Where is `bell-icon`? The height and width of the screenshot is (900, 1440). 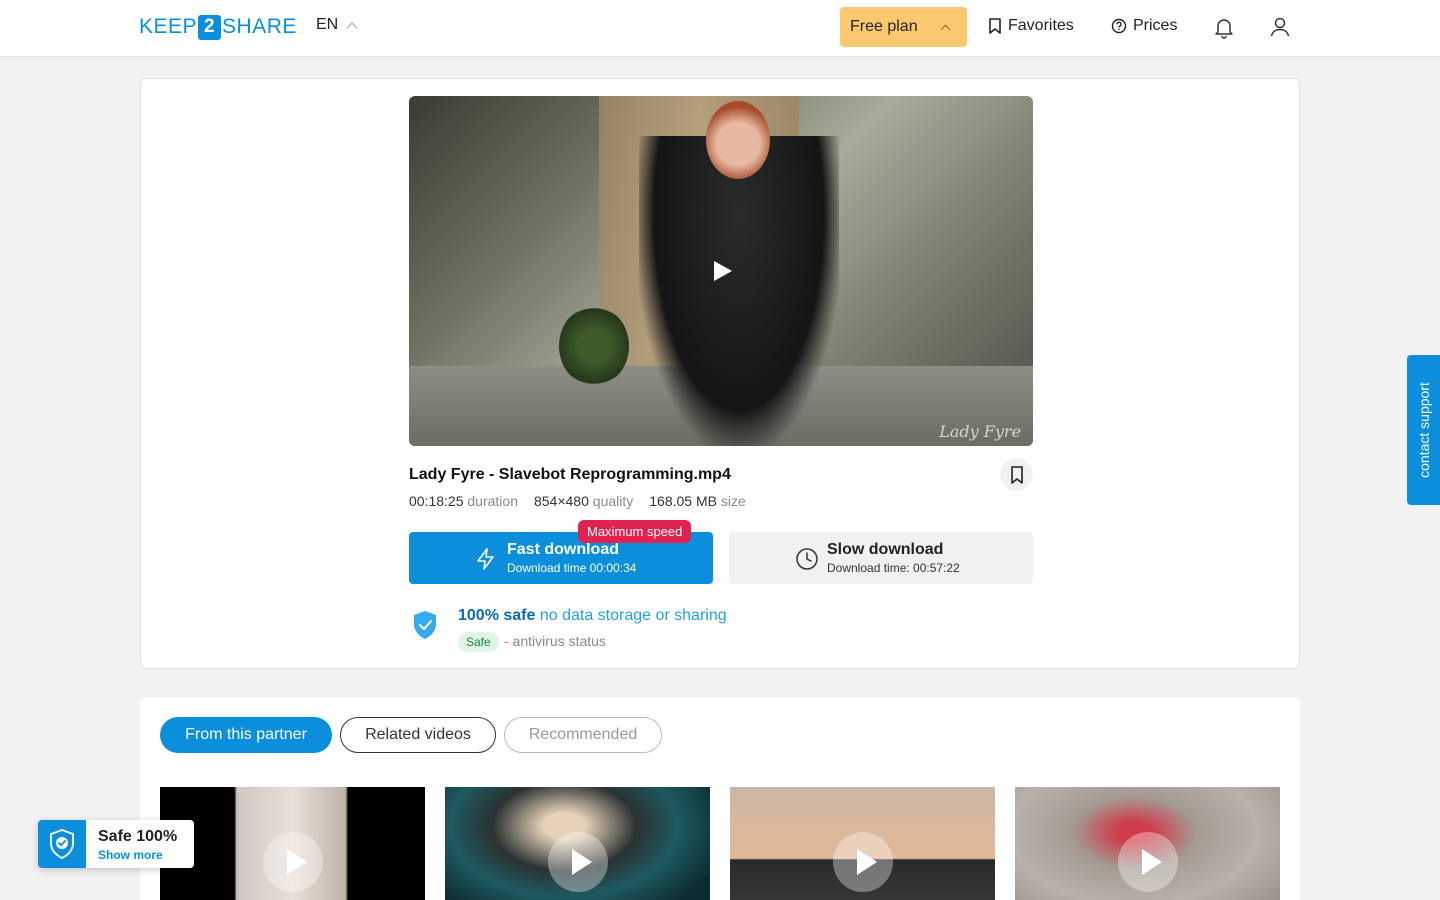 bell-icon is located at coordinates (1224, 27).